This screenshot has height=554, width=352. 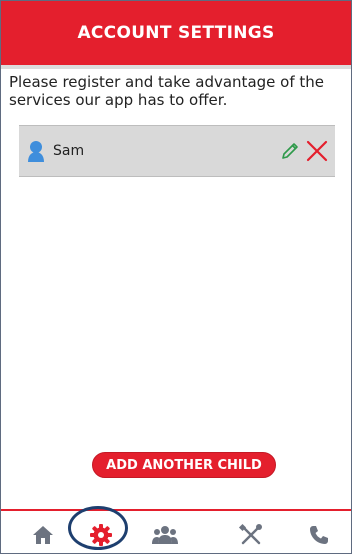 What do you see at coordinates (177, 151) in the screenshot?
I see `child-row: Sam` at bounding box center [177, 151].